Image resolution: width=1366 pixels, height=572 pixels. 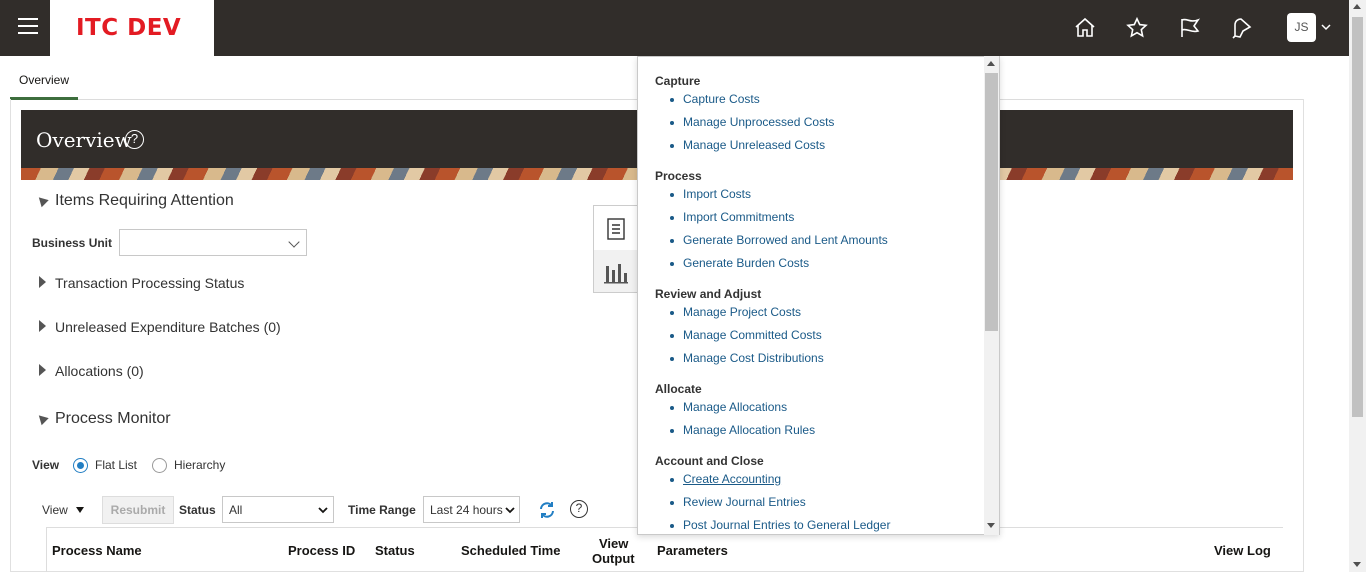 What do you see at coordinates (150, 283) in the screenshot?
I see `section-title: Transaction Processing Status` at bounding box center [150, 283].